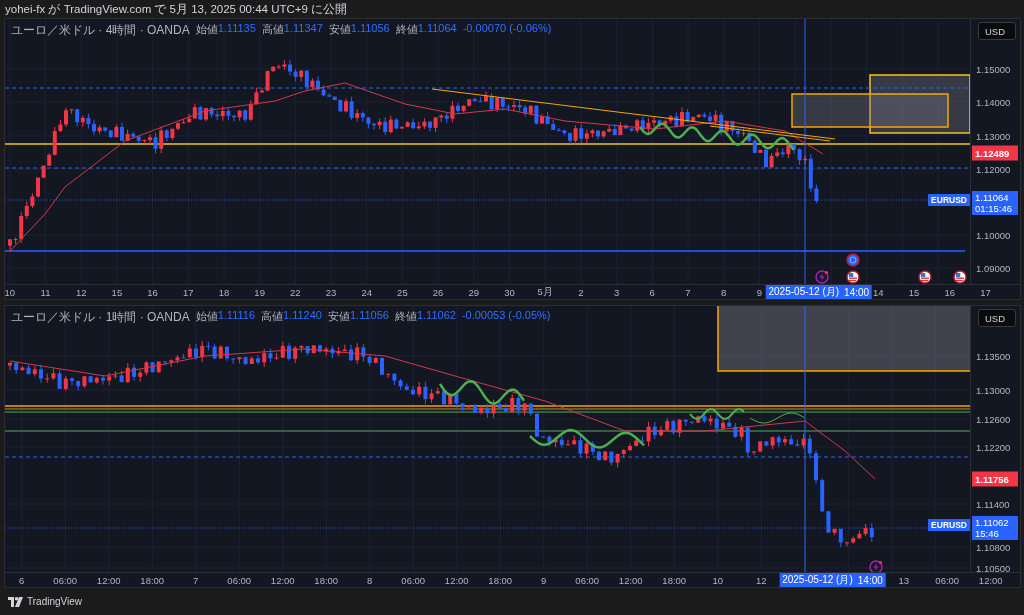 Image resolution: width=1024 pixels, height=615 pixels. What do you see at coordinates (995, 153) in the screenshot?
I see `price-level-label: 1.12489` at bounding box center [995, 153].